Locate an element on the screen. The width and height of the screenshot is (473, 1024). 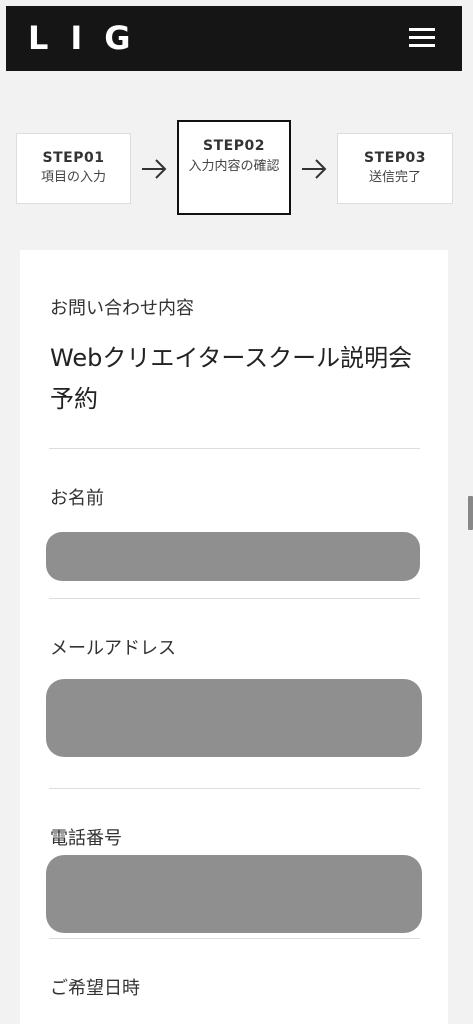
name-value-redacted is located at coordinates (233, 556).